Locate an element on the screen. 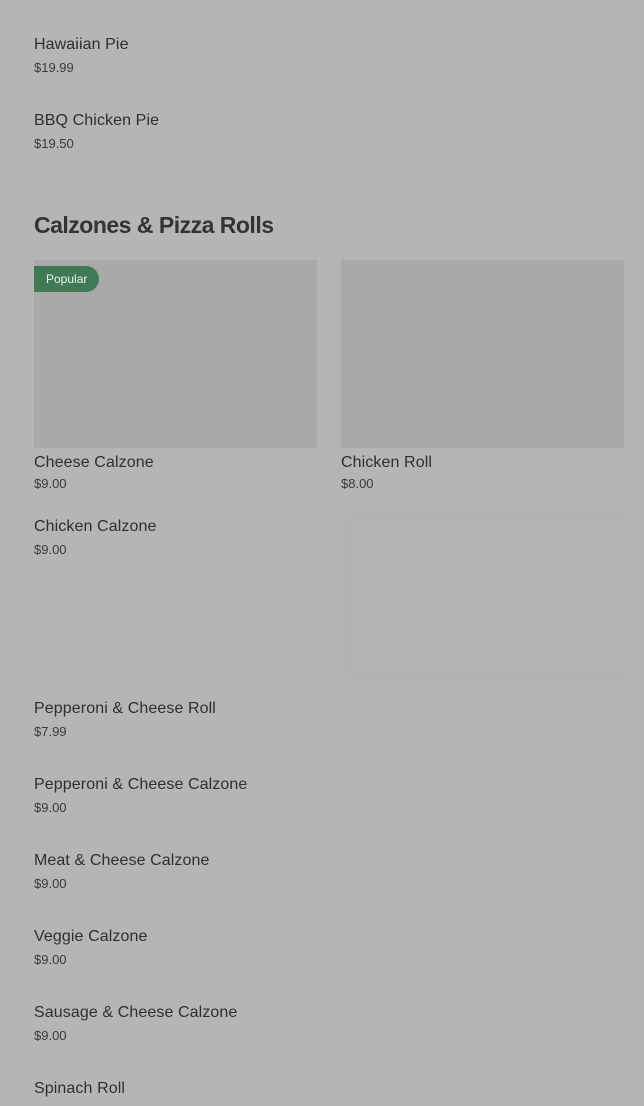 This screenshot has height=1106, width=644. menu-item-meat-cheese-calzone: Meat & Cheese Calzone $9.00 is located at coordinates (334, 871).